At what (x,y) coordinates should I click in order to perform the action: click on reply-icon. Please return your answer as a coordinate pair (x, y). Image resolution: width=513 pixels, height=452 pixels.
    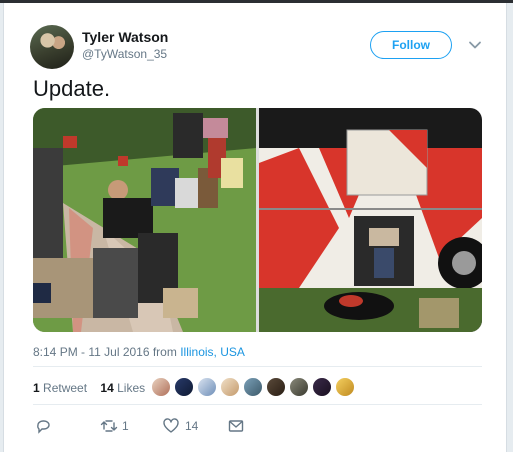
    Looking at the image, I should click on (43, 427).